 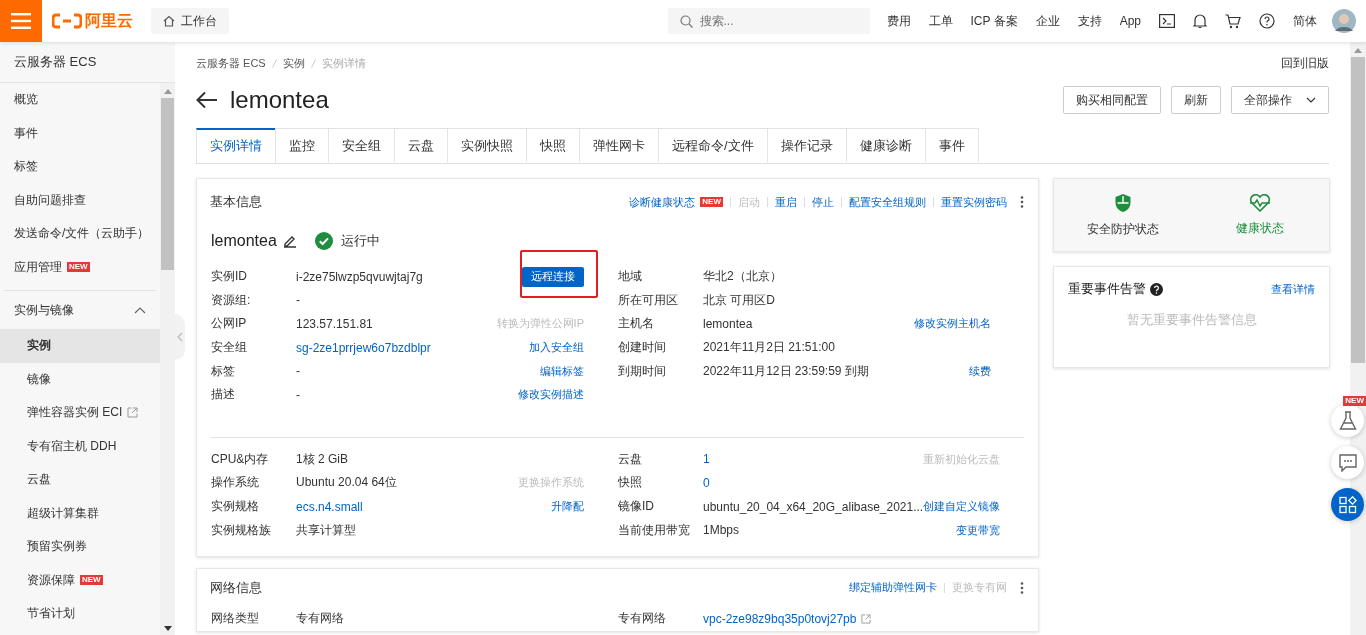 I want to click on logo-text: 阿里云, so click(x=109, y=20).